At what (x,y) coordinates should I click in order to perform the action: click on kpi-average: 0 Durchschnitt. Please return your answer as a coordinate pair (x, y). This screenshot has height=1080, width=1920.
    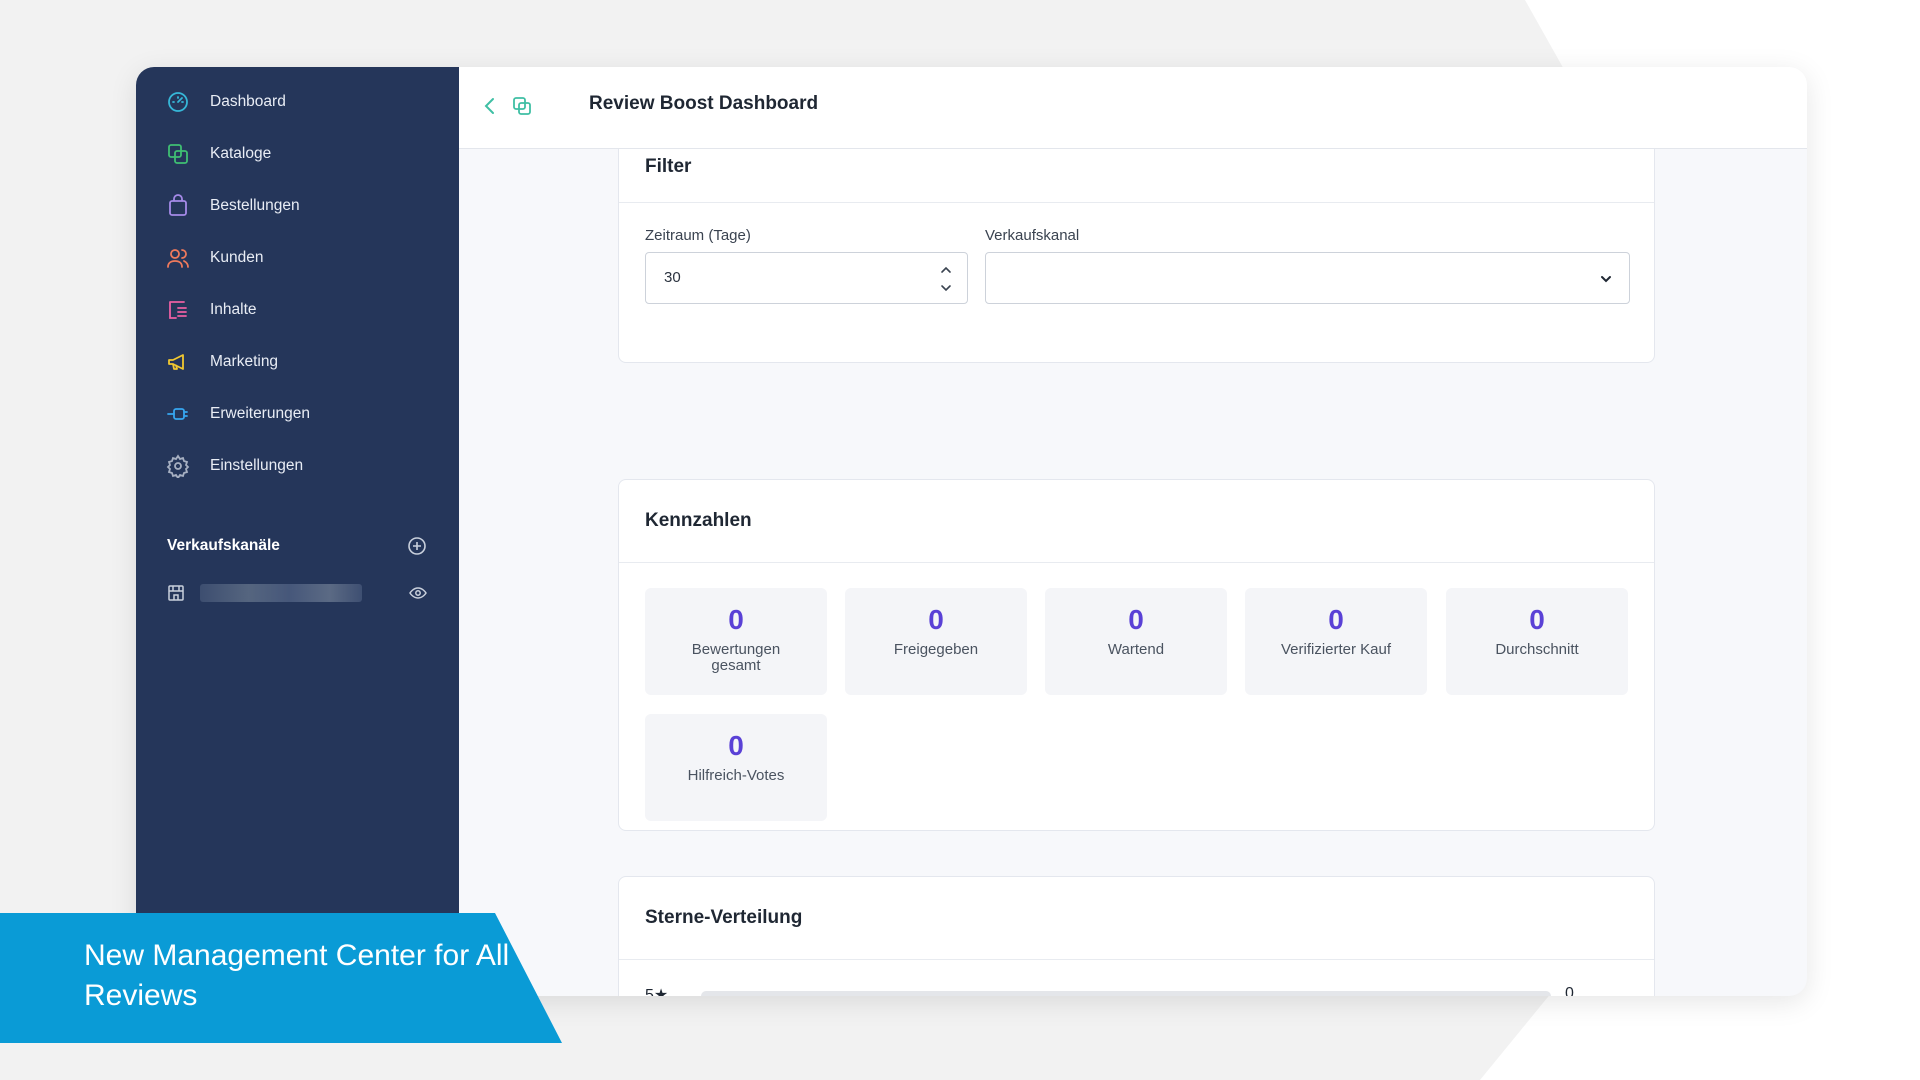
    Looking at the image, I should click on (1537, 641).